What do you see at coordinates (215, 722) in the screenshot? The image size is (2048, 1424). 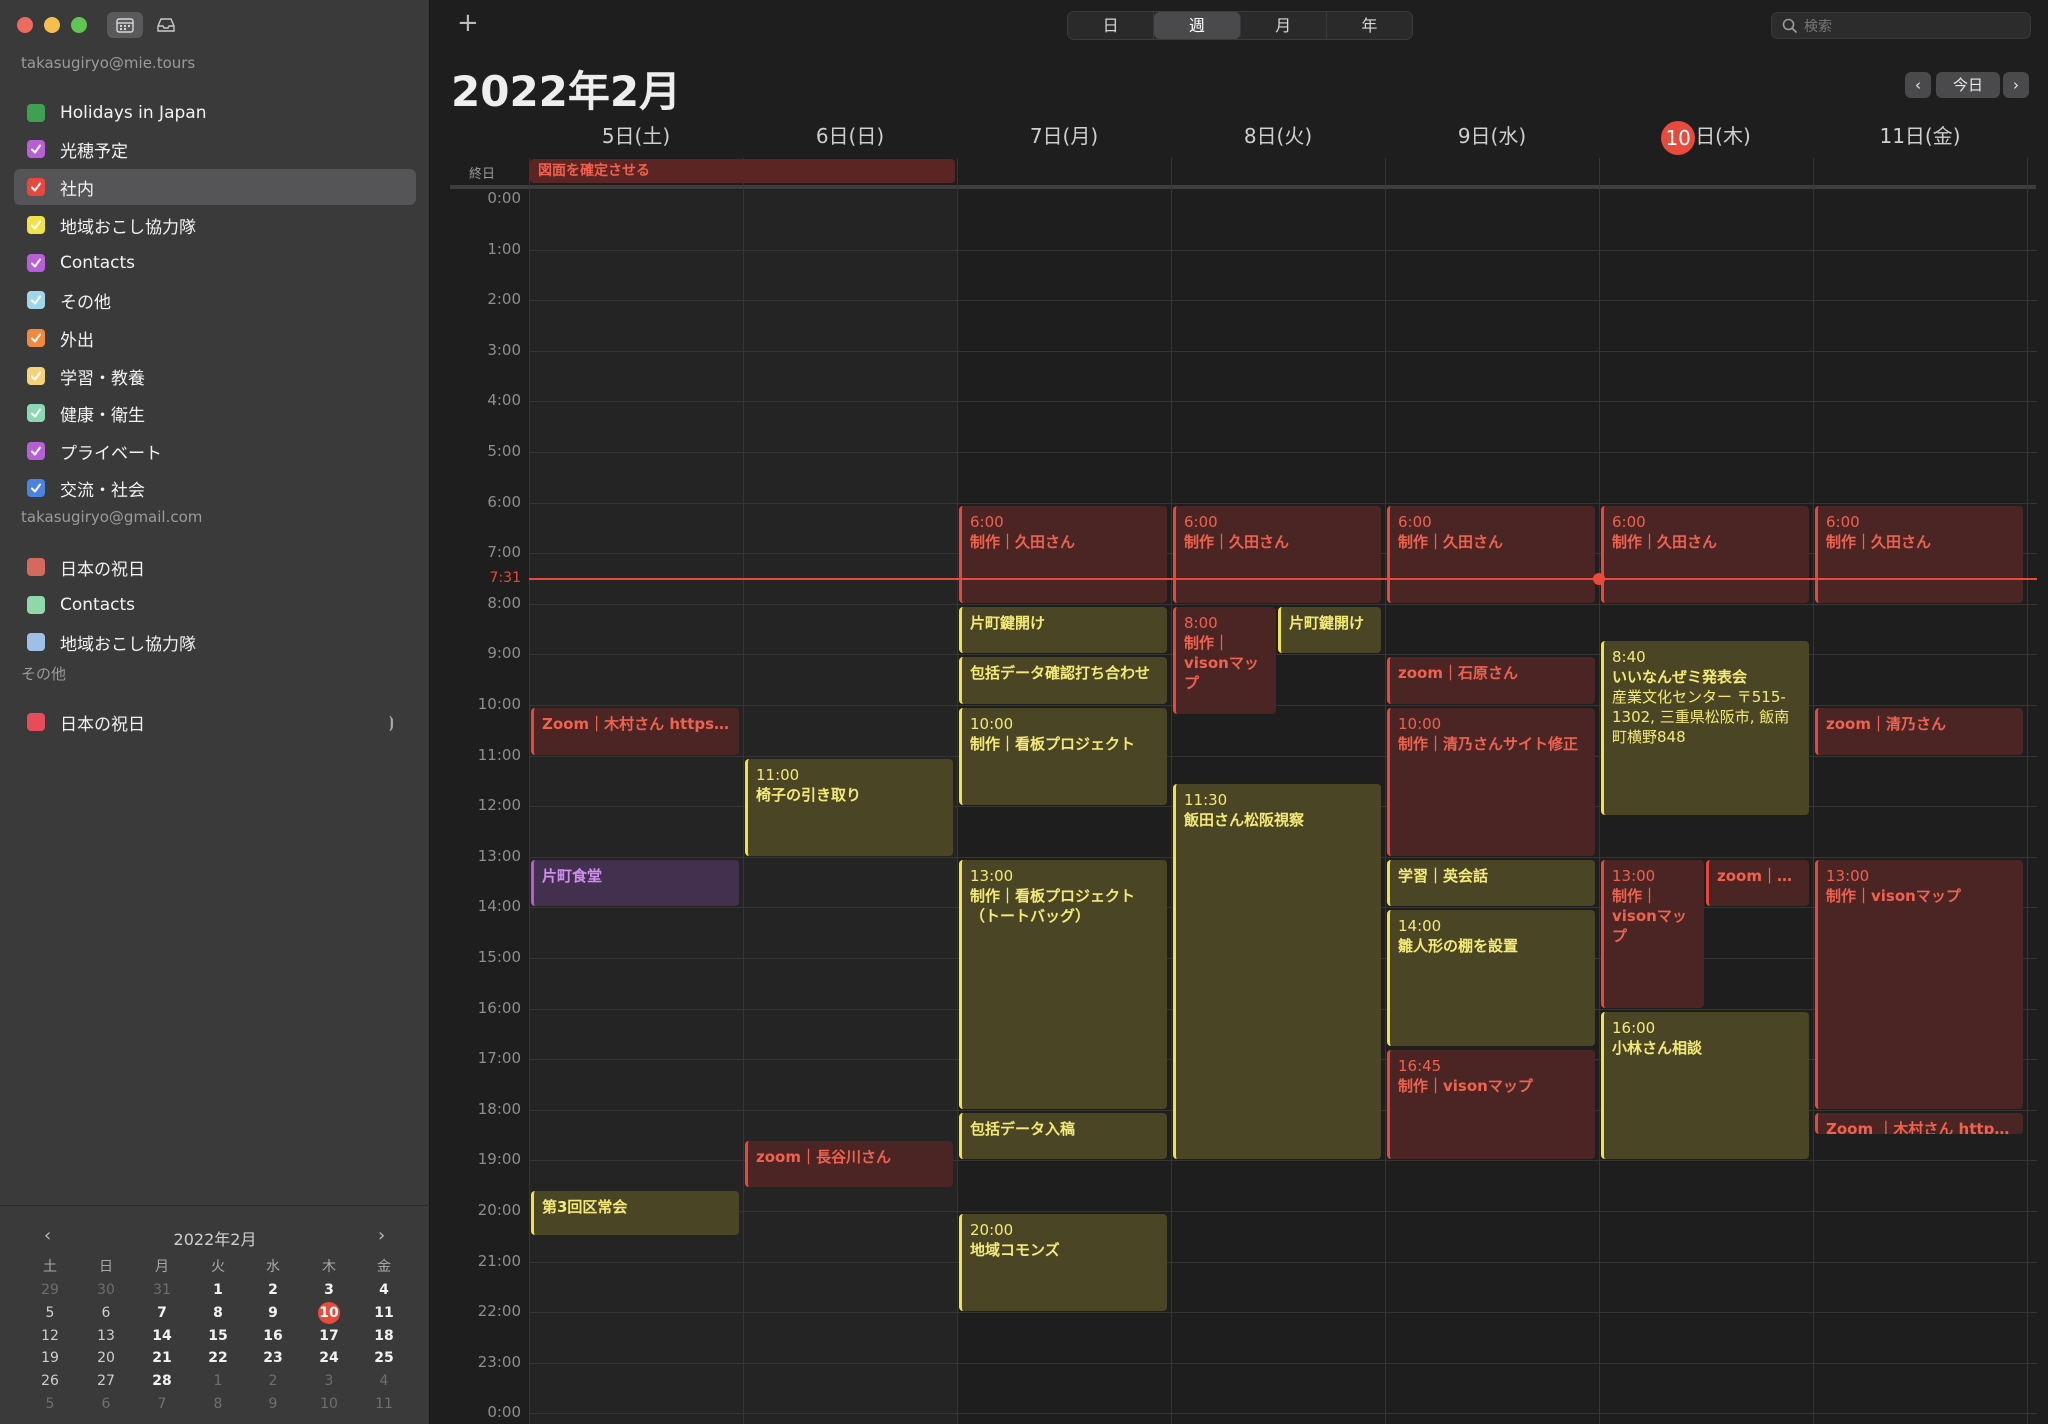 I see `calendar-item: 日本の祝日 ⦘` at bounding box center [215, 722].